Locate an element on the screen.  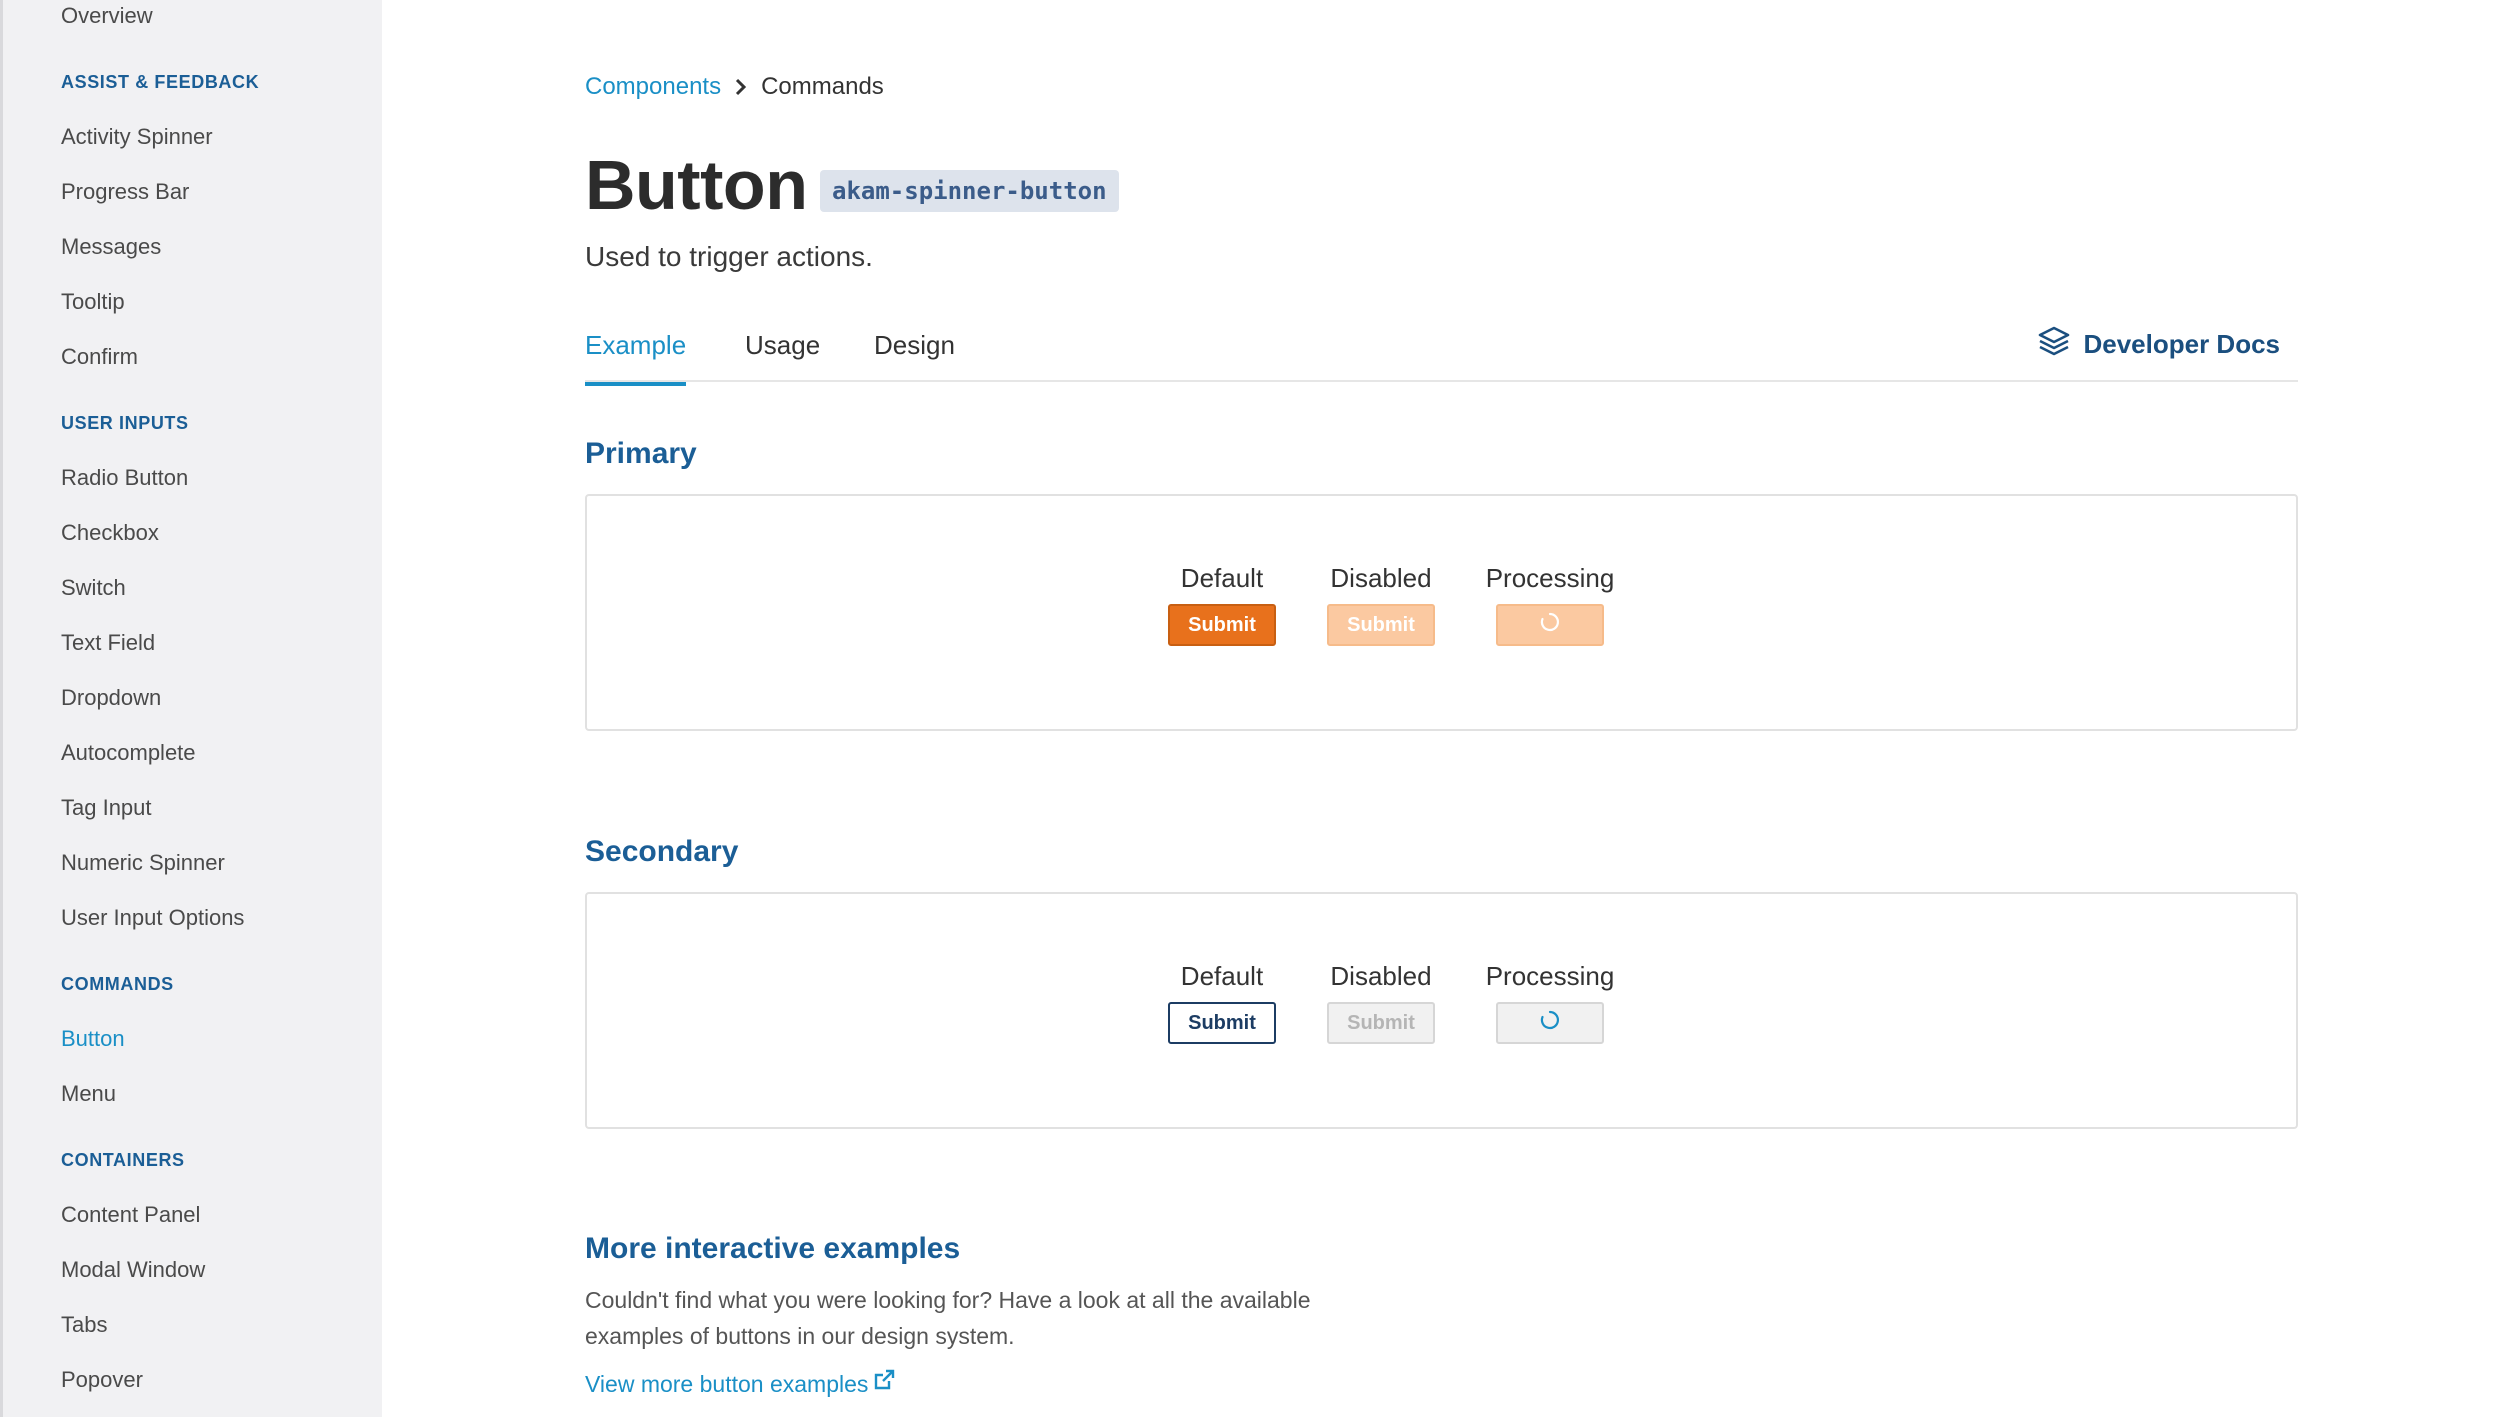
primary-submit-button: Submit is located at coordinates (1222, 625).